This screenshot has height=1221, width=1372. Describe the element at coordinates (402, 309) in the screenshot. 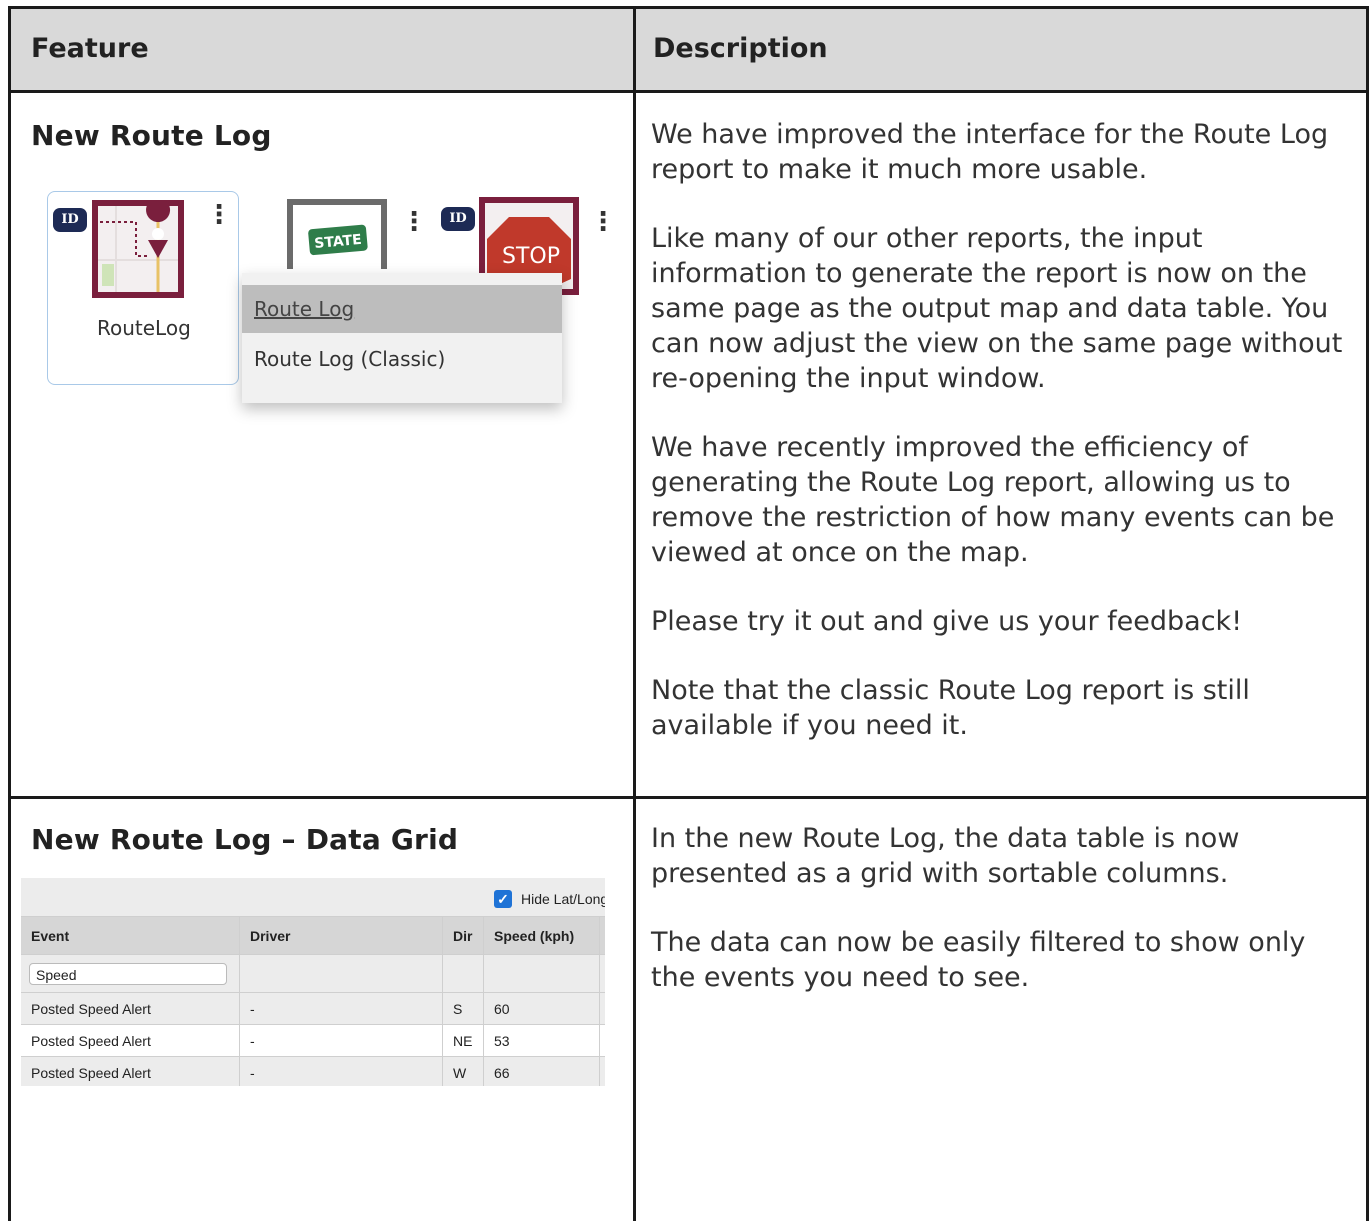

I see `menu-item-route-log: Route Log` at that location.